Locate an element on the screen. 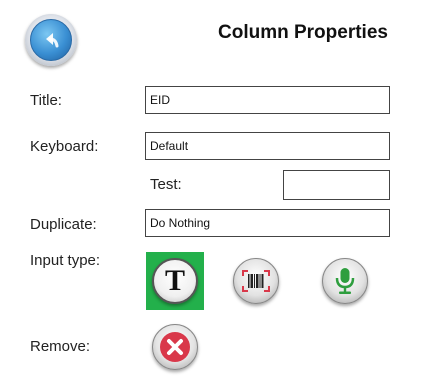 Image resolution: width=444 pixels, height=384 pixels. back-arrow-icon is located at coordinates (51, 40).